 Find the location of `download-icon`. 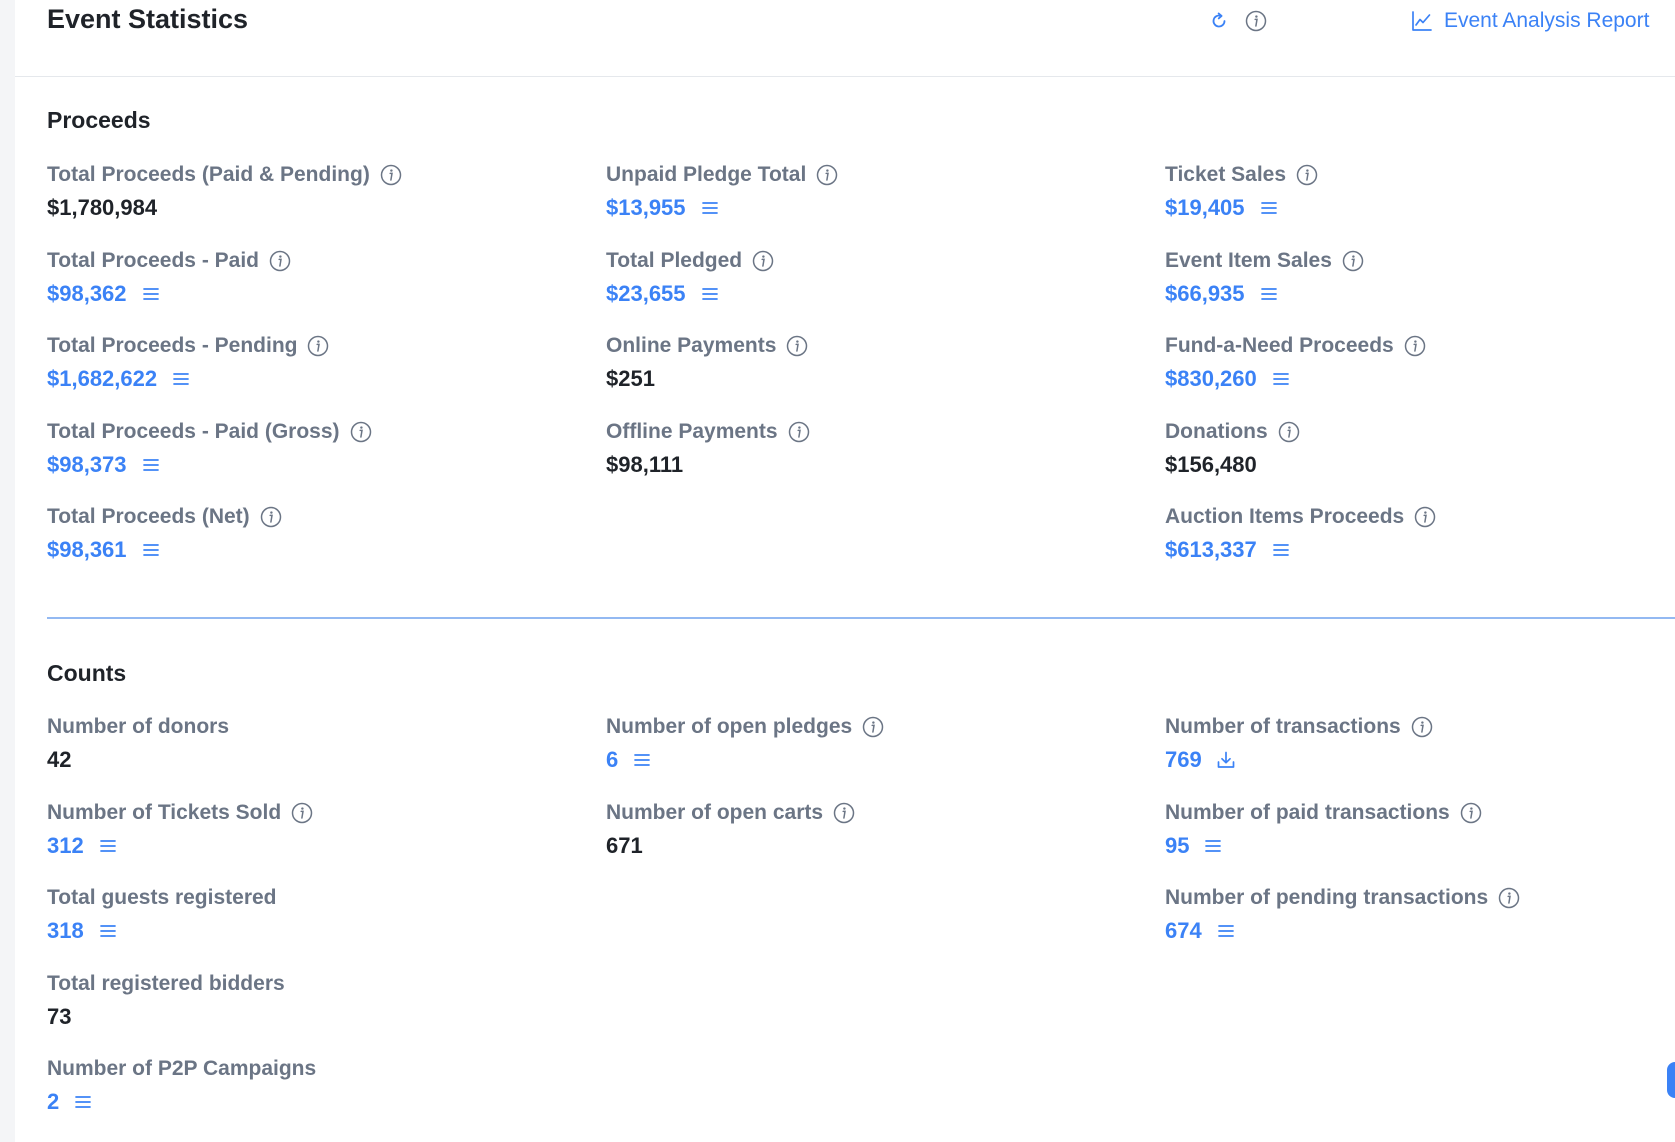

download-icon is located at coordinates (1226, 760).